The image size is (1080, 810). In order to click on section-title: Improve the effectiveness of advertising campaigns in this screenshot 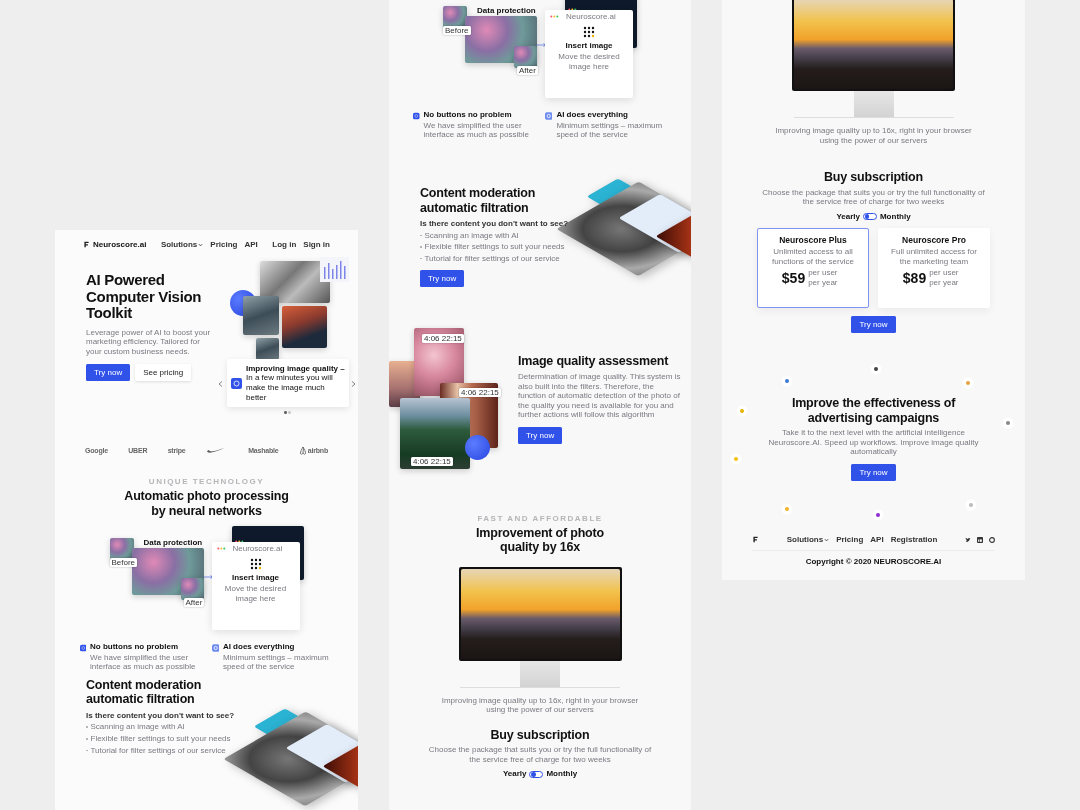, I will do `click(873, 410)`.